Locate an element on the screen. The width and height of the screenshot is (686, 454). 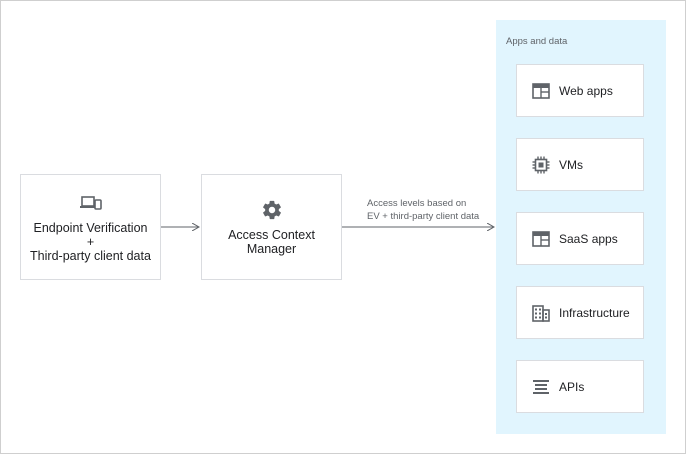
chip-icon is located at coordinates (541, 165).